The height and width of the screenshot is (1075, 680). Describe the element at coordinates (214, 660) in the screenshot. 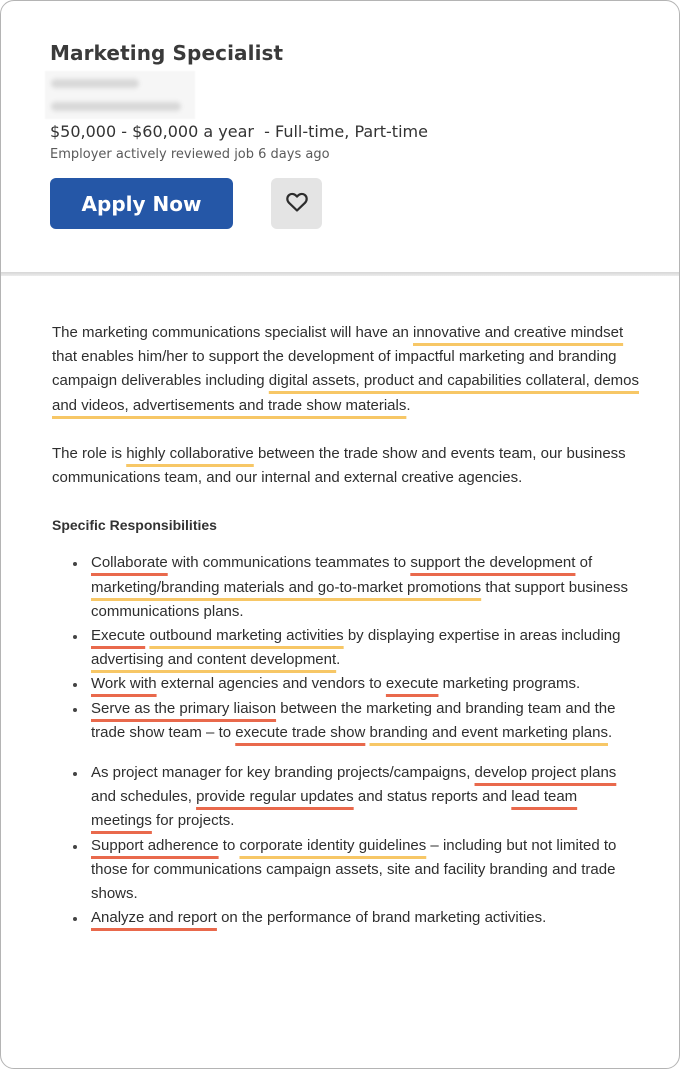

I see `highlighted-phrase-yellow: advertising and content development` at that location.